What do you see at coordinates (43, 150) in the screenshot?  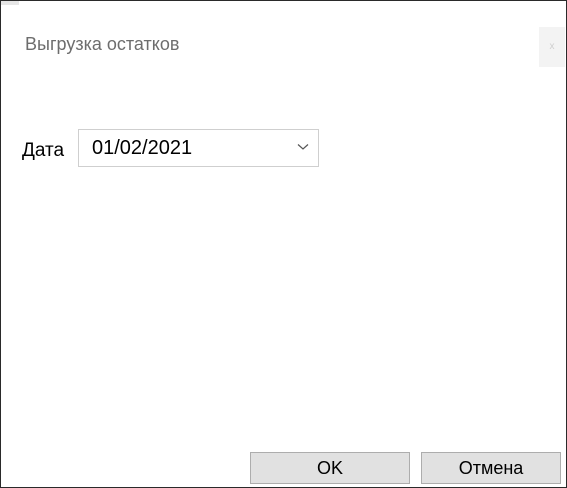 I see `date-label: Дата` at bounding box center [43, 150].